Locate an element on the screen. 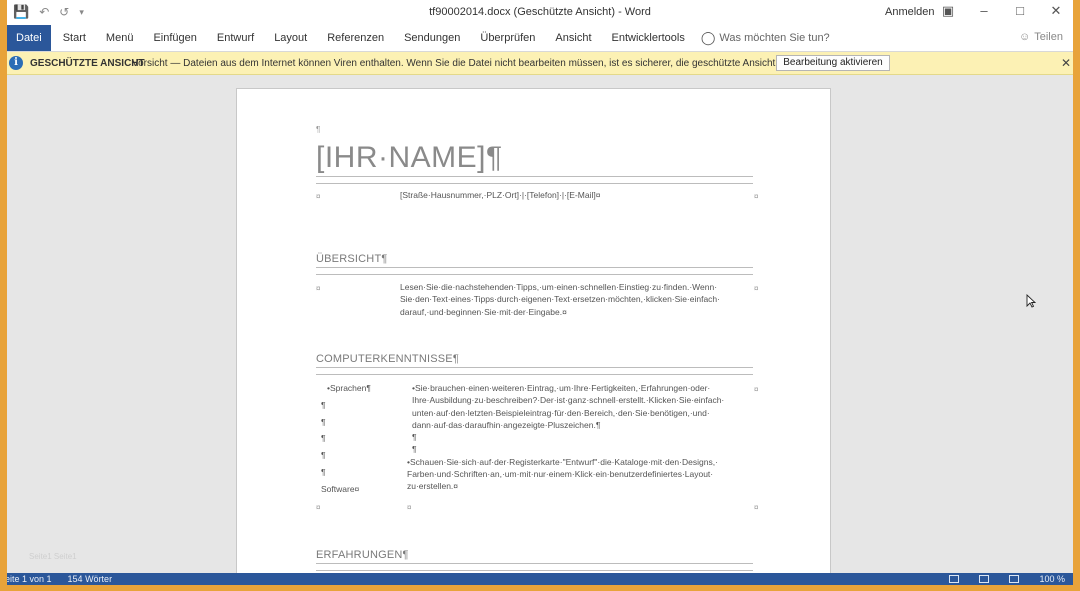 Image resolution: width=1080 pixels, height=591 pixels. tab-referenzen: Referenzen is located at coordinates (355, 38).